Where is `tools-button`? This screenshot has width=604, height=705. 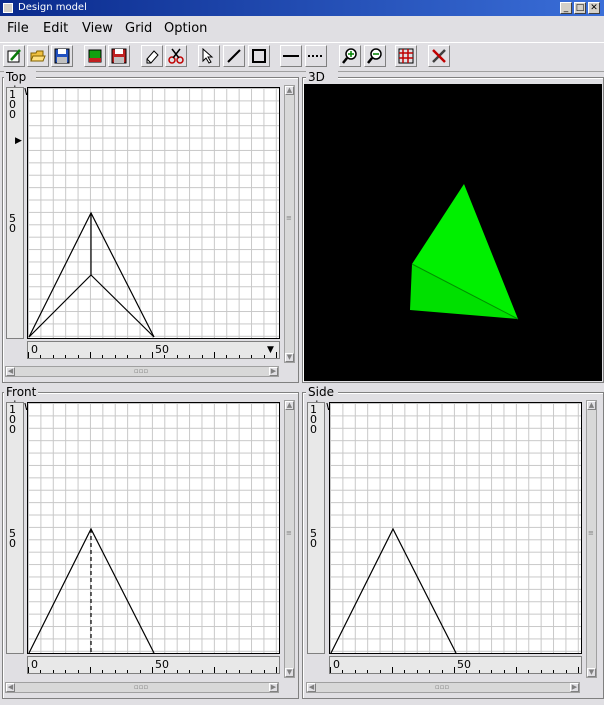
tools-button is located at coordinates (439, 56).